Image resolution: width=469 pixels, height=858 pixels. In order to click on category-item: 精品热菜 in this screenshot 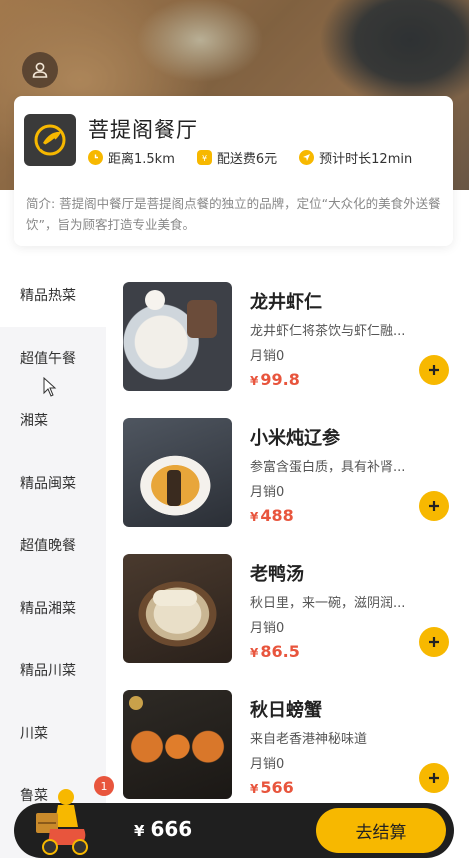, I will do `click(53, 295)`.